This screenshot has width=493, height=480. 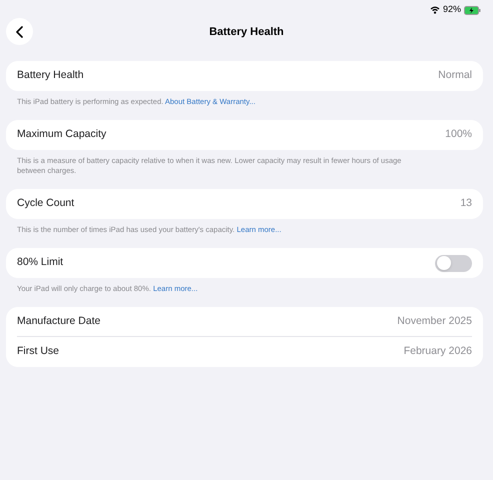 What do you see at coordinates (435, 10) in the screenshot?
I see `wifi-icon` at bounding box center [435, 10].